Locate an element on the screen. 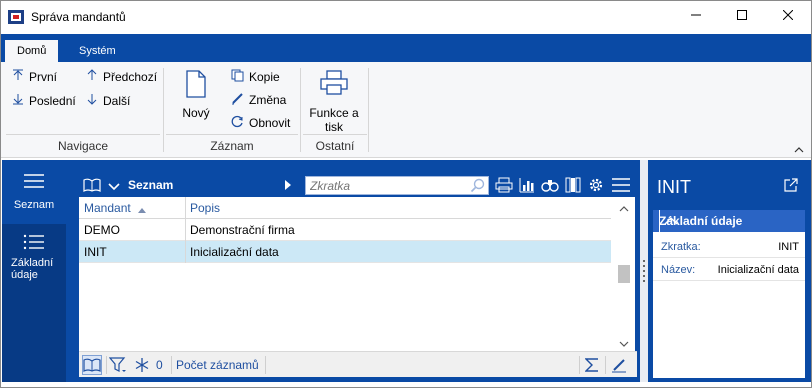 Image resolution: width=812 pixels, height=388 pixels. first-label: První is located at coordinates (43, 76).